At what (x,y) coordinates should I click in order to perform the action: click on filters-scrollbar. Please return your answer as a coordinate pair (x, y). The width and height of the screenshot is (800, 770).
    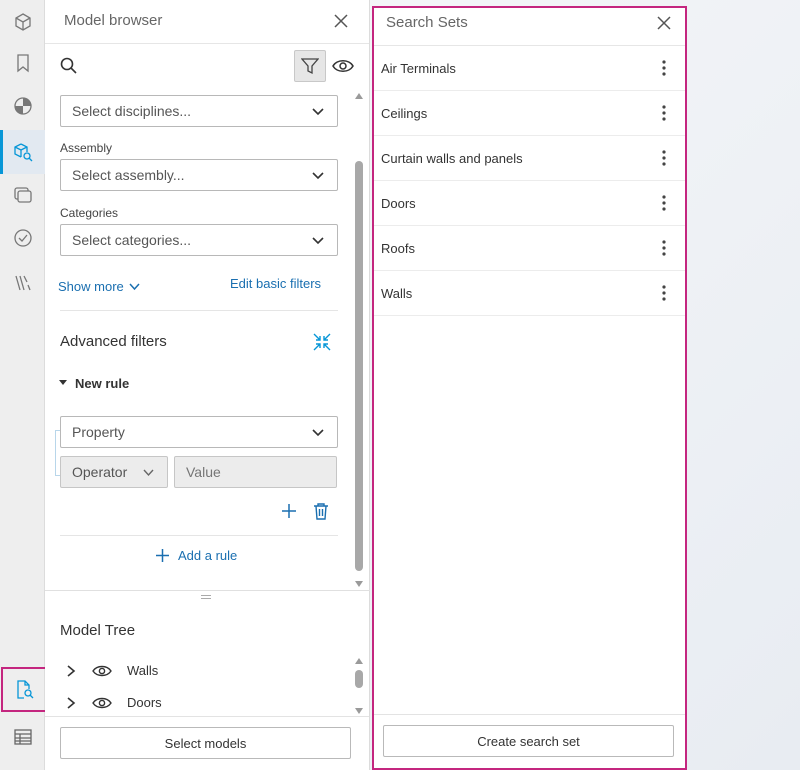
    Looking at the image, I should click on (359, 339).